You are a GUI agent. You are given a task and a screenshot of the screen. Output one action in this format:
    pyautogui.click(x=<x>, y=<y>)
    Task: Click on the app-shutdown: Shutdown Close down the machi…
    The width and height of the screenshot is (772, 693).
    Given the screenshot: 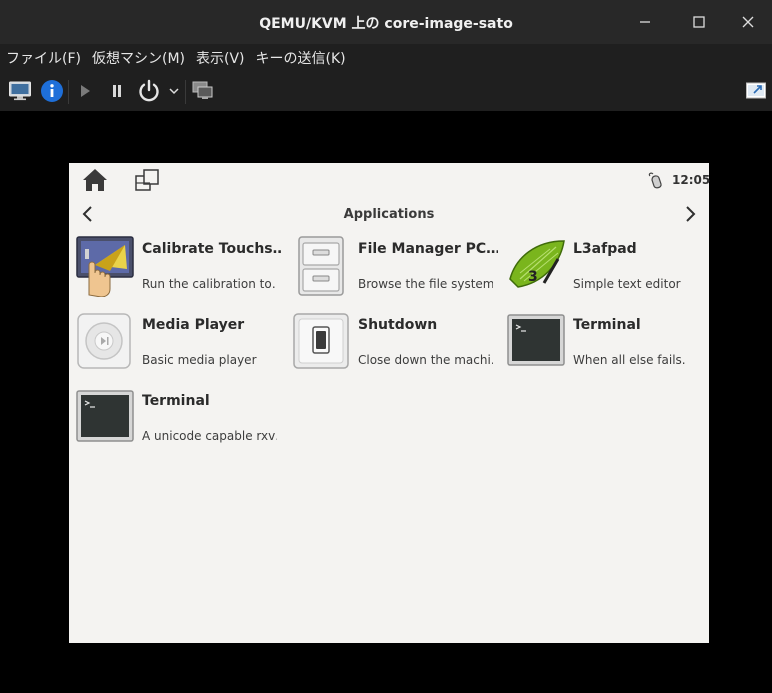 What is the action you would take?
    pyautogui.click(x=396, y=345)
    